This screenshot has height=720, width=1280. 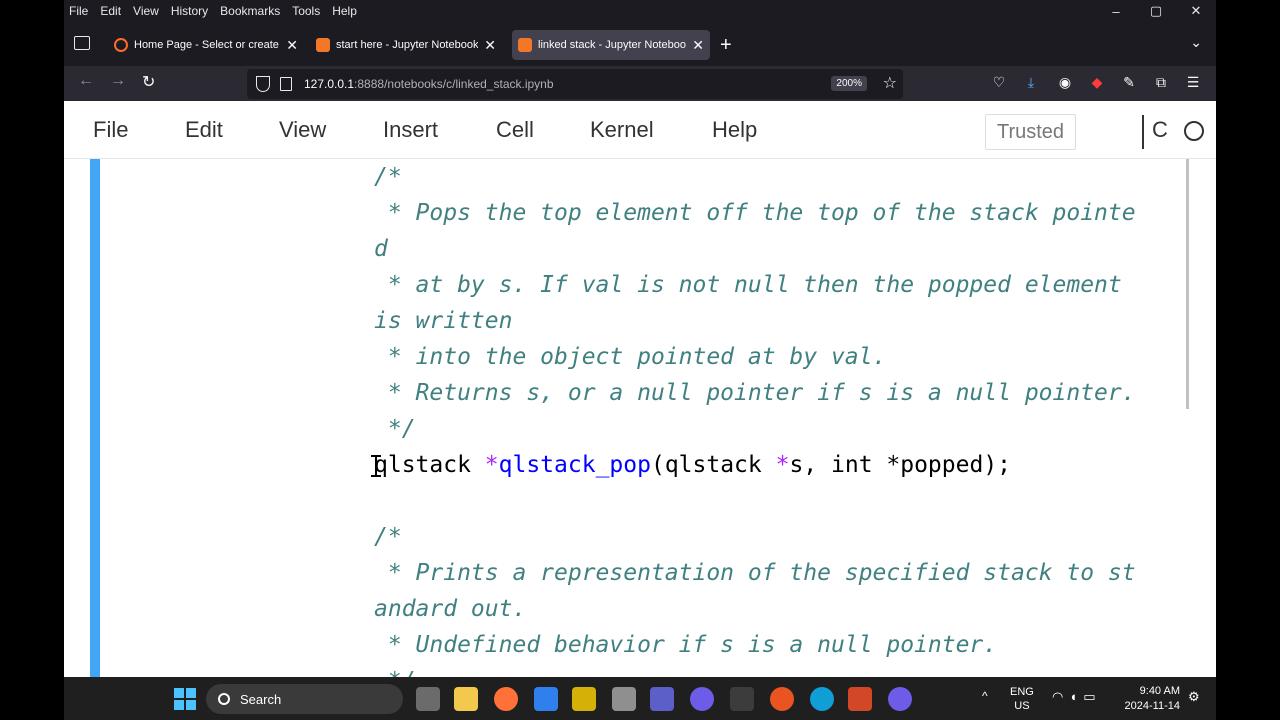 I want to click on hamburger-menu-icon: ☰, so click(x=1193, y=82).